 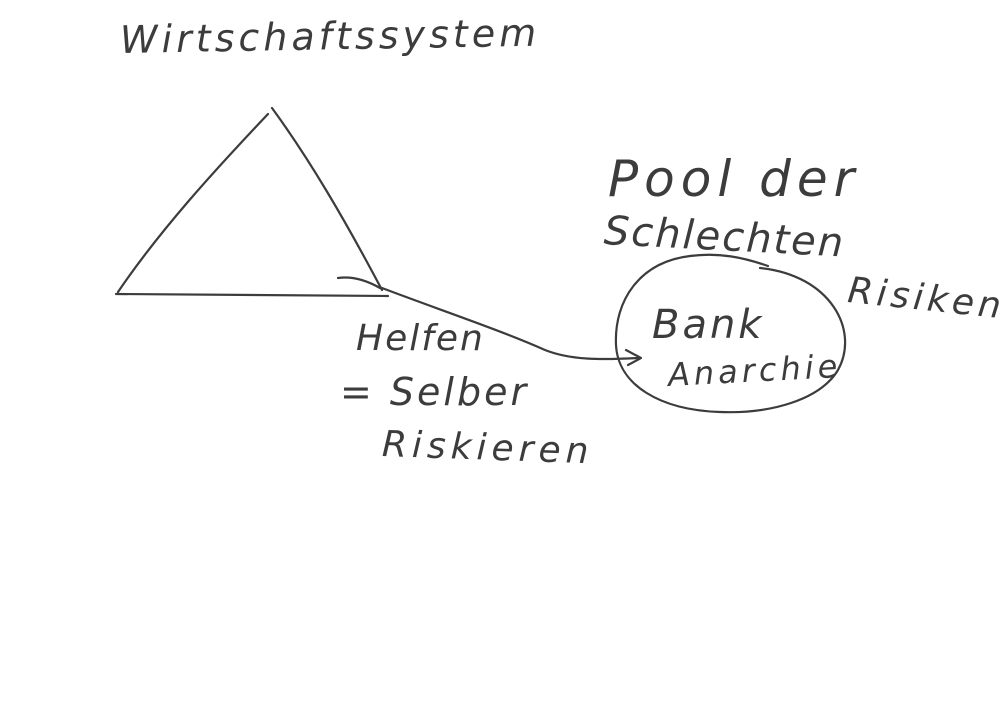 I want to click on pool-label-line1: Pool der, so click(x=734, y=179).